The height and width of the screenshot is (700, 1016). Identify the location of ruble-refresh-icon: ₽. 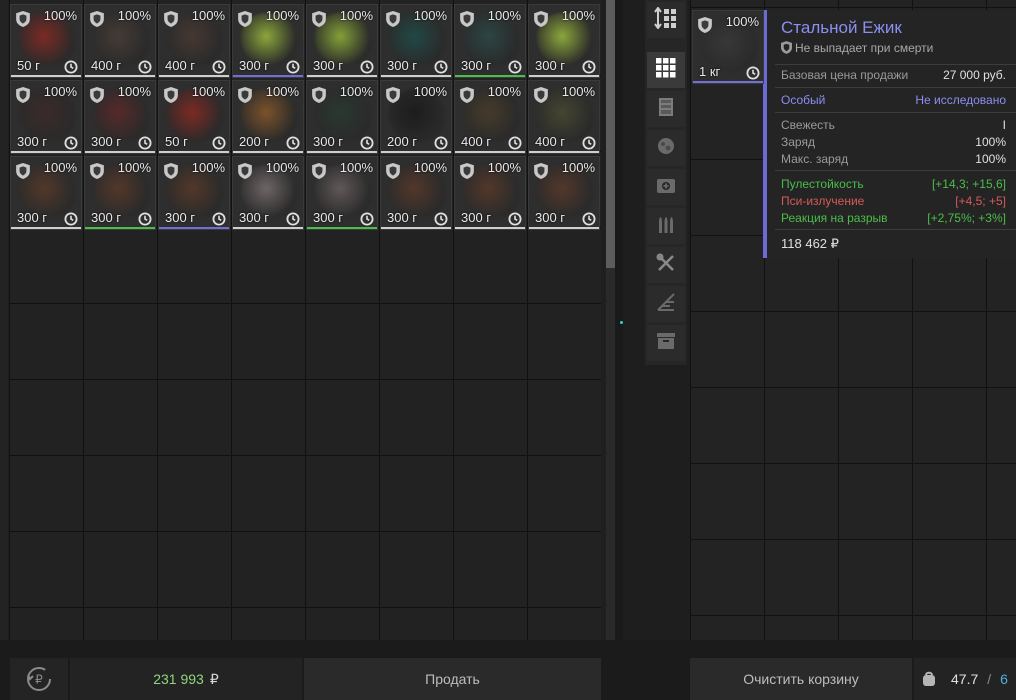
(39, 679).